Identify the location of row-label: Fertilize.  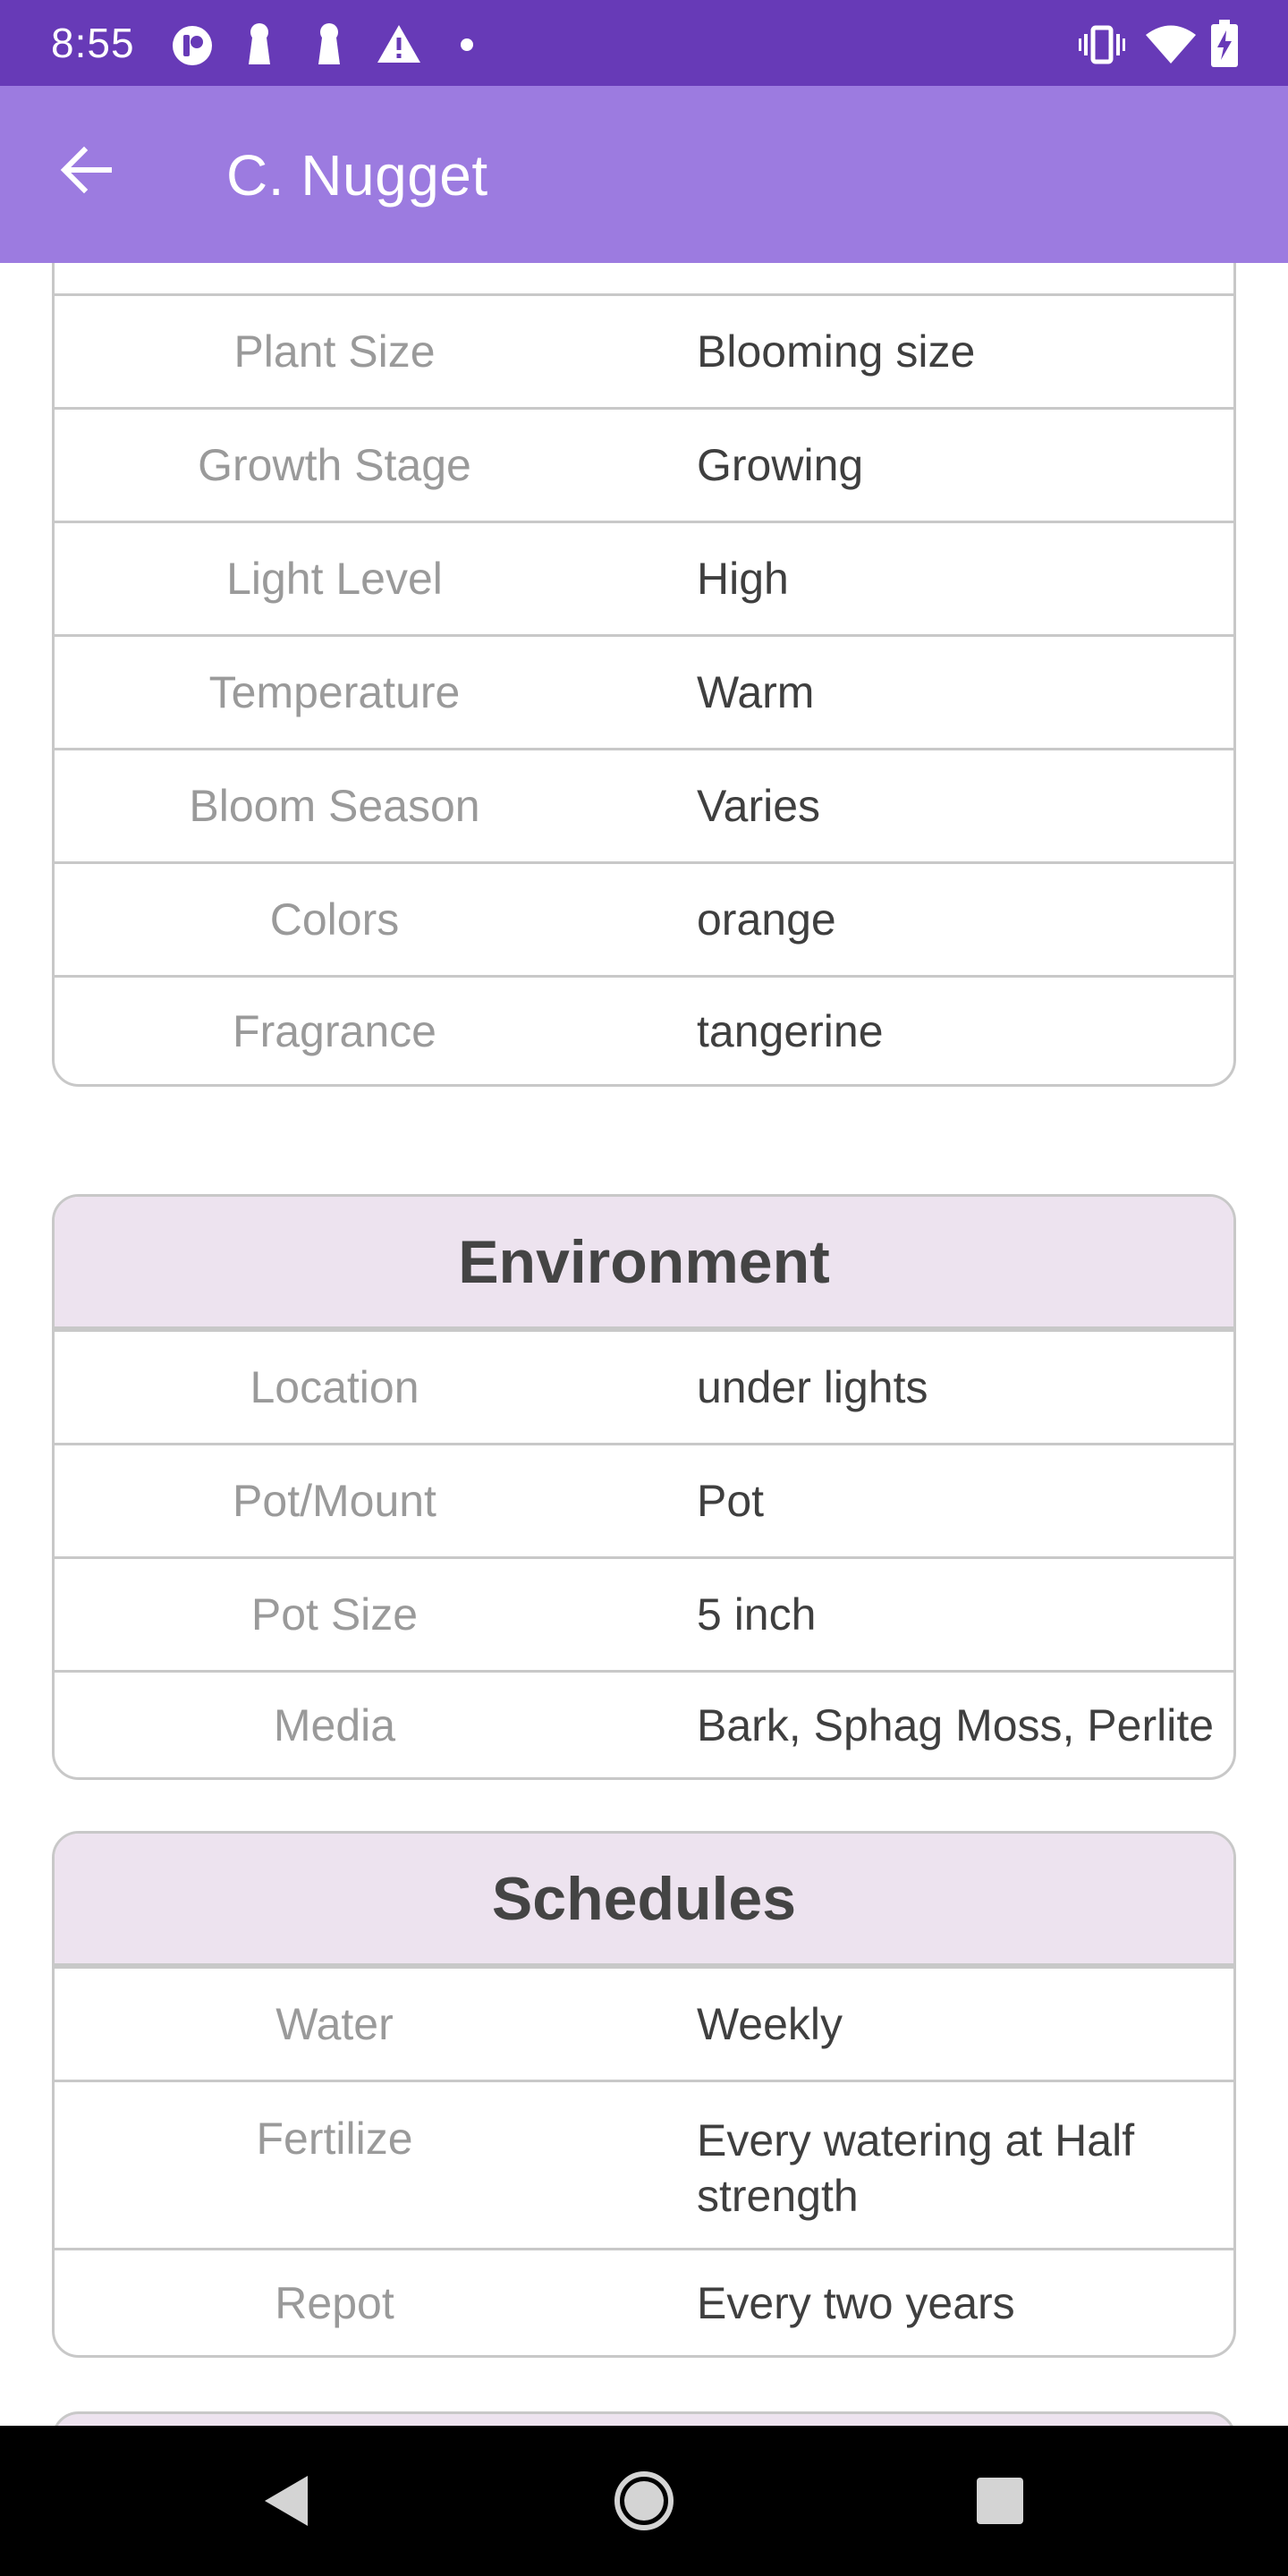
(334, 2139).